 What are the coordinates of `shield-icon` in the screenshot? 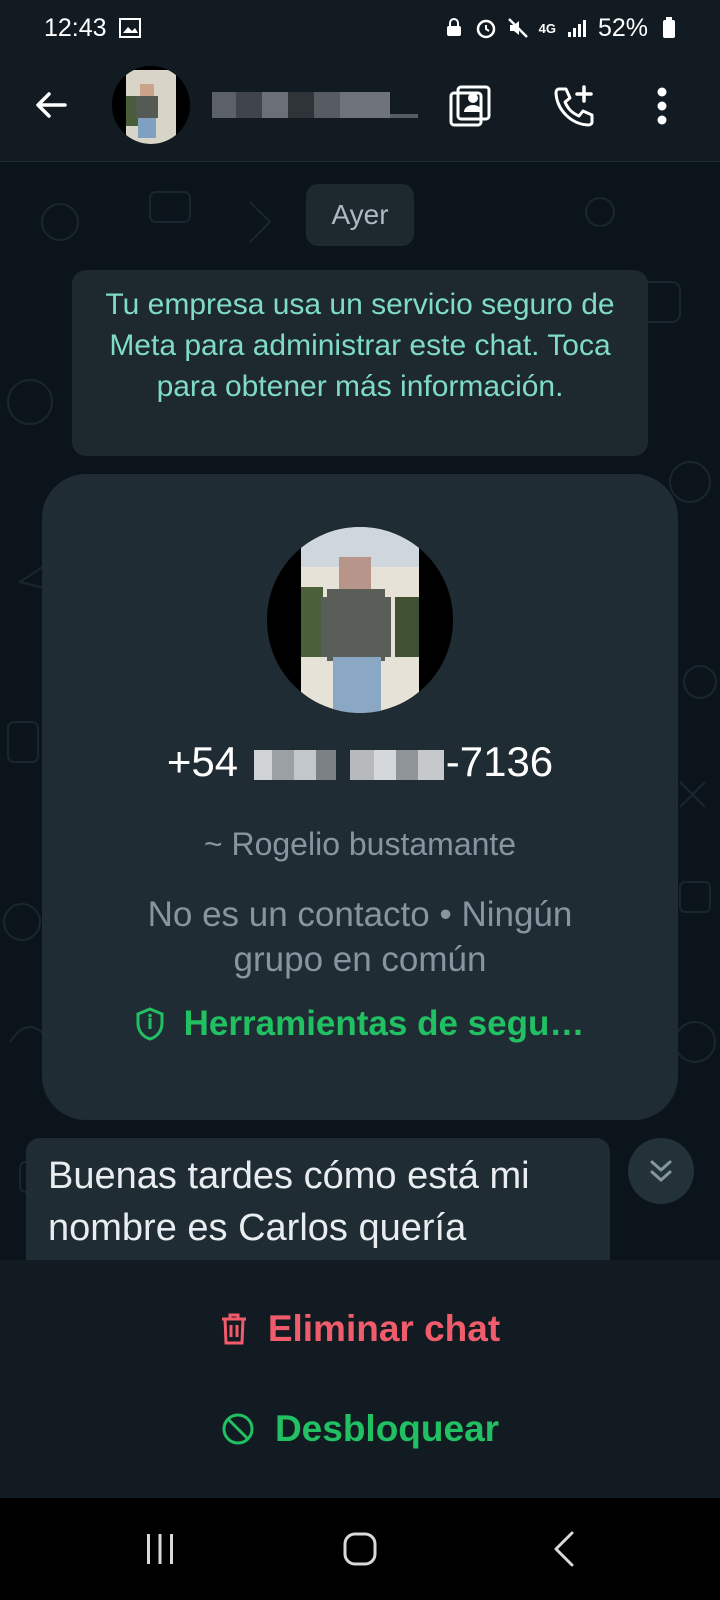 It's located at (150, 1024).